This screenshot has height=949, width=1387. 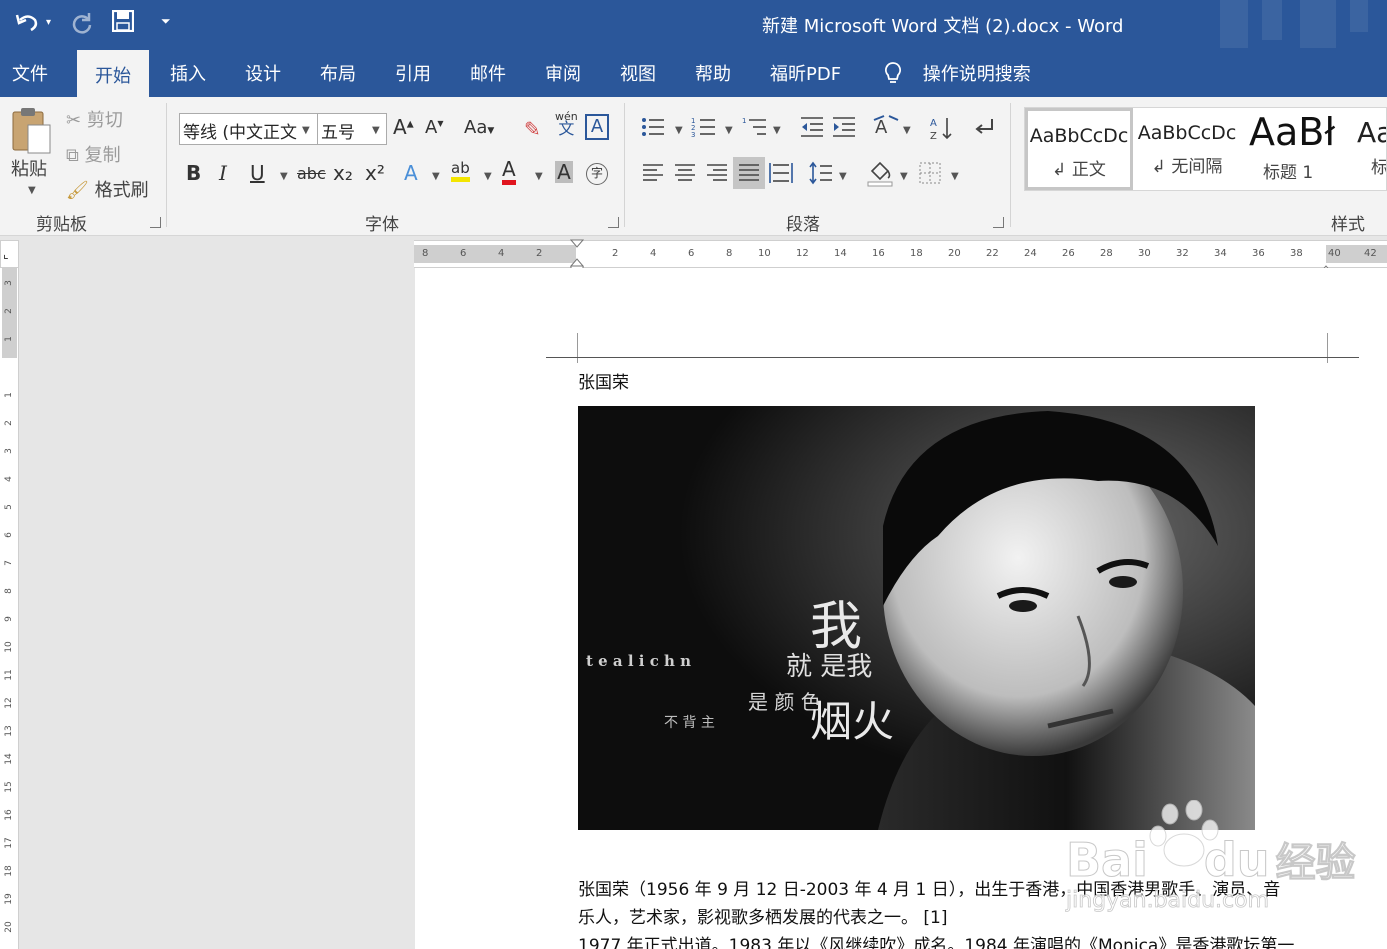 I want to click on copy-label: 复制, so click(x=102, y=155).